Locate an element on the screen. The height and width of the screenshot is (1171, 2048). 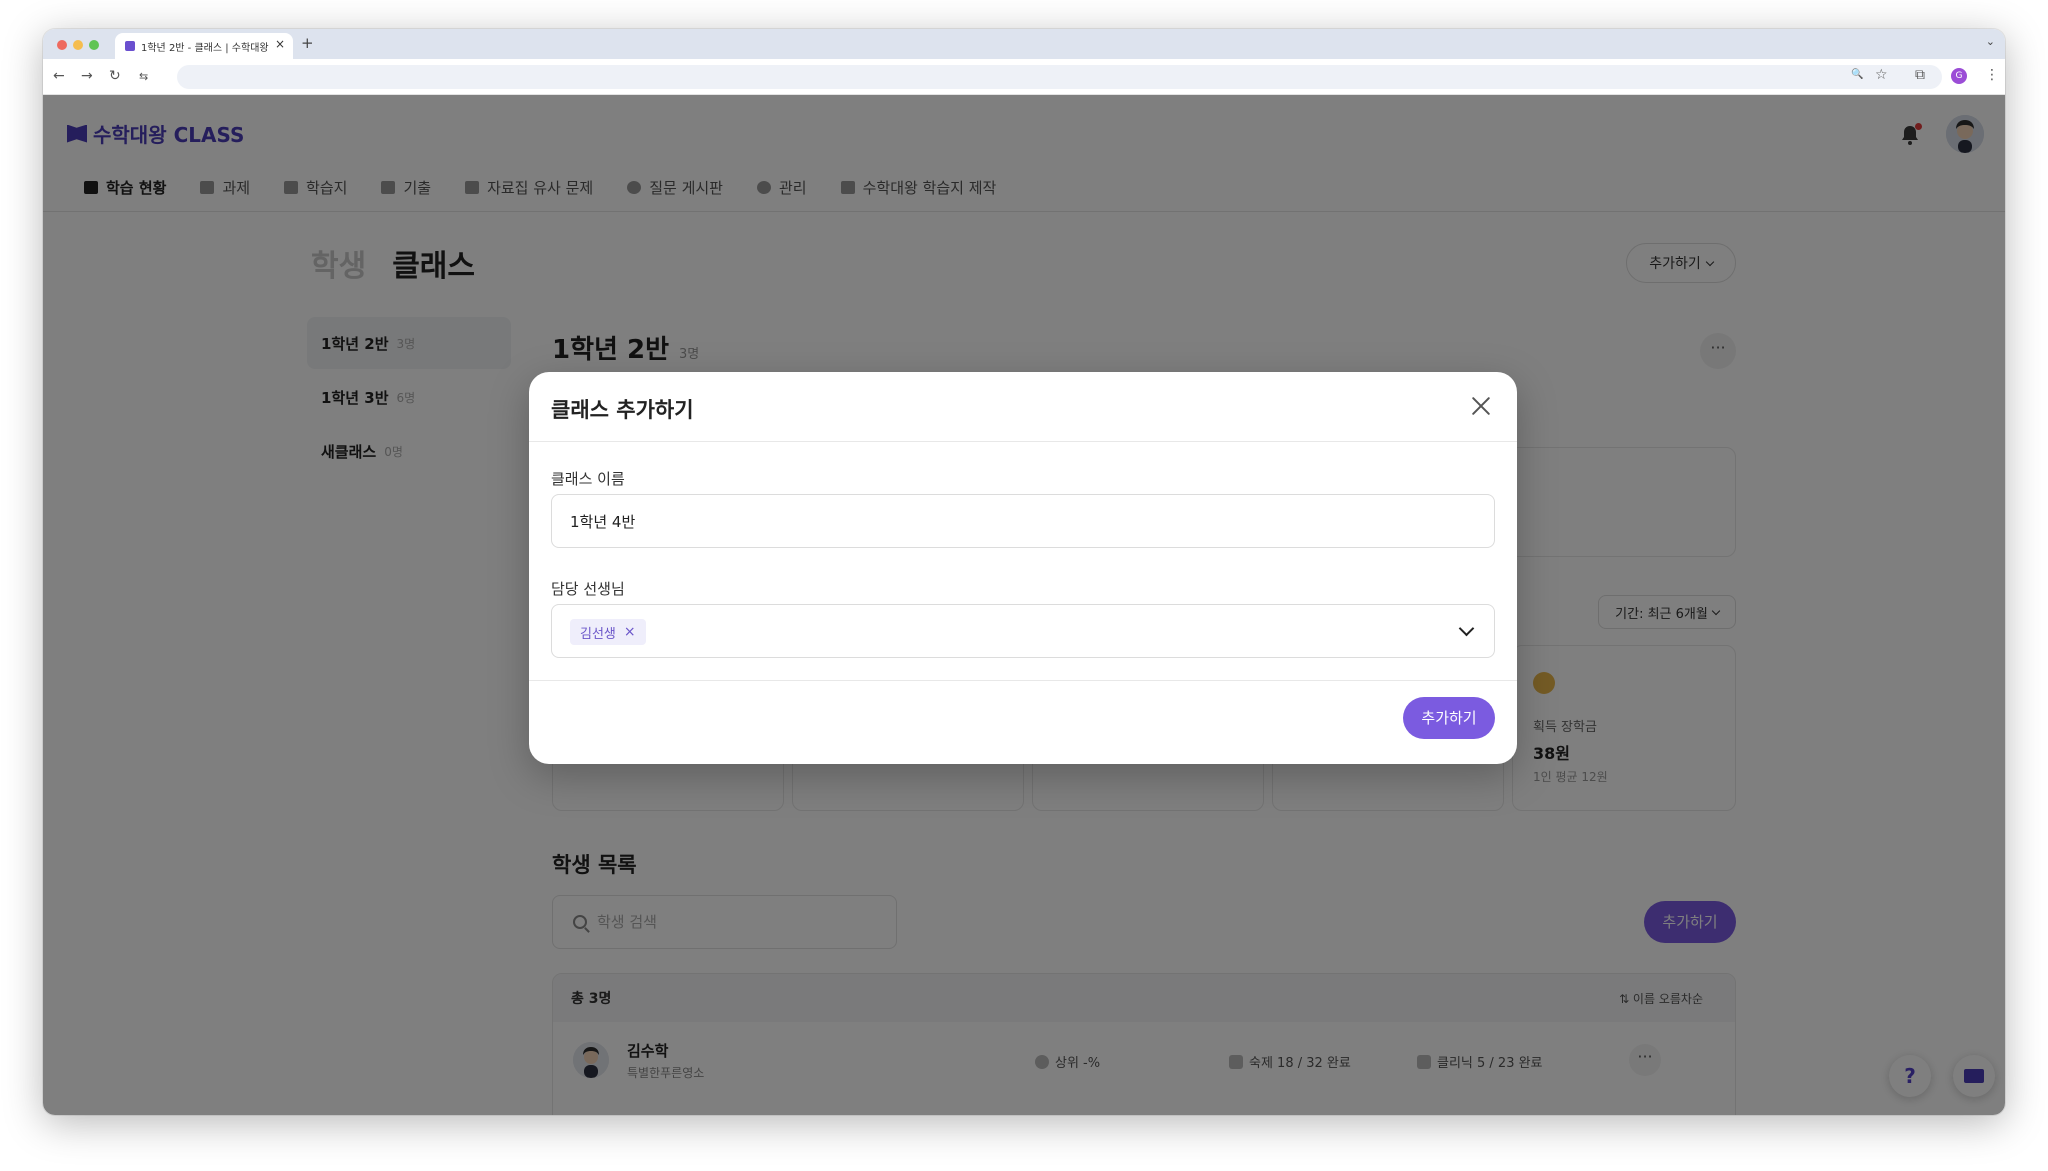
modal-divider is located at coordinates (1023, 680).